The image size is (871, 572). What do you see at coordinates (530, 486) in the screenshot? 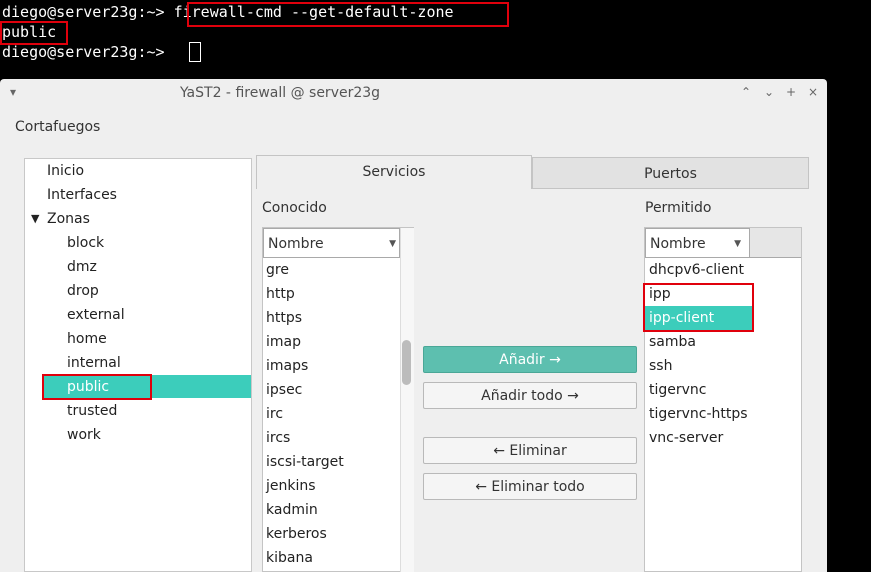
I see `remove-all-button: ← Eliminar todo` at bounding box center [530, 486].